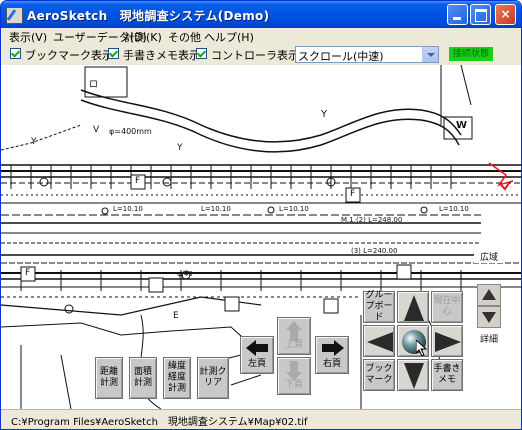  Describe the element at coordinates (28, 37) in the screenshot. I see `menu-view: 表示(V)` at that location.